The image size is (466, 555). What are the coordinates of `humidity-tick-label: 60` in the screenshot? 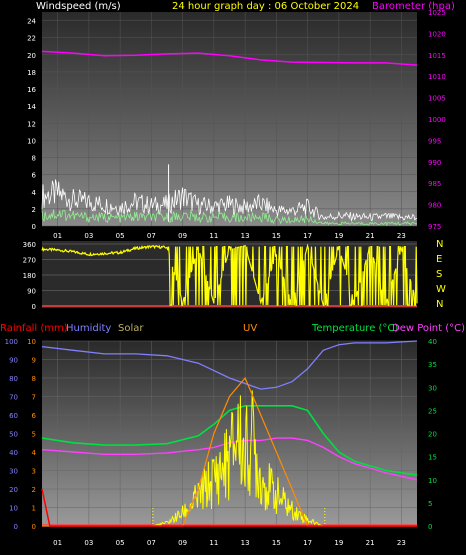 It's located at (13, 416).